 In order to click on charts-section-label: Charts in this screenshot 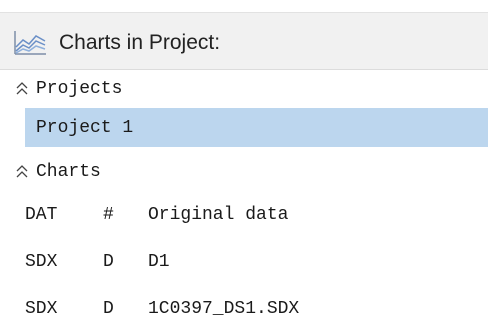, I will do `click(68, 172)`.